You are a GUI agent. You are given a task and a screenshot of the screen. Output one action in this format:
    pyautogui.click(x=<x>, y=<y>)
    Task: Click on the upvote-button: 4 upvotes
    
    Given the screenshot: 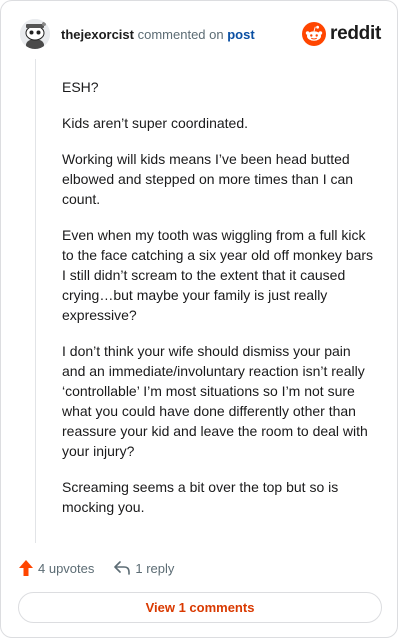 What is the action you would take?
    pyautogui.click(x=56, y=568)
    